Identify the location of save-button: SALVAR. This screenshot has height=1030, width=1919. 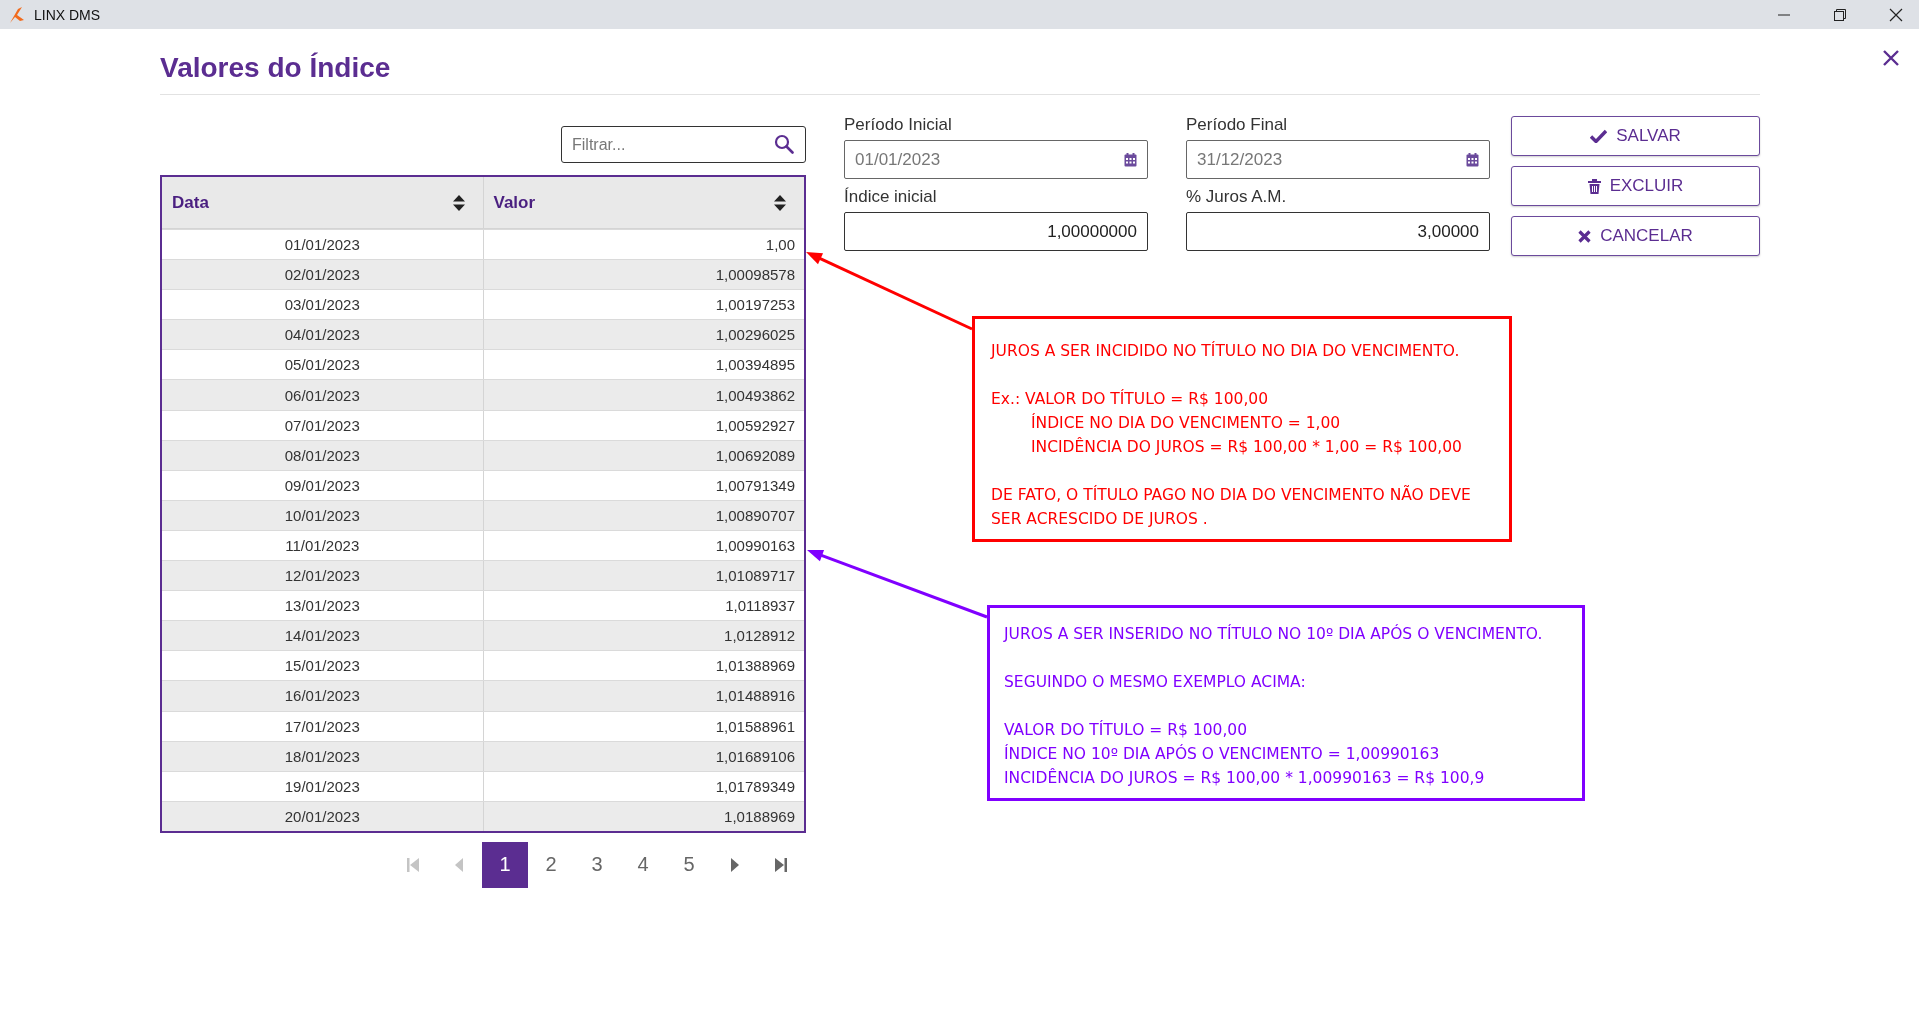
(1635, 136).